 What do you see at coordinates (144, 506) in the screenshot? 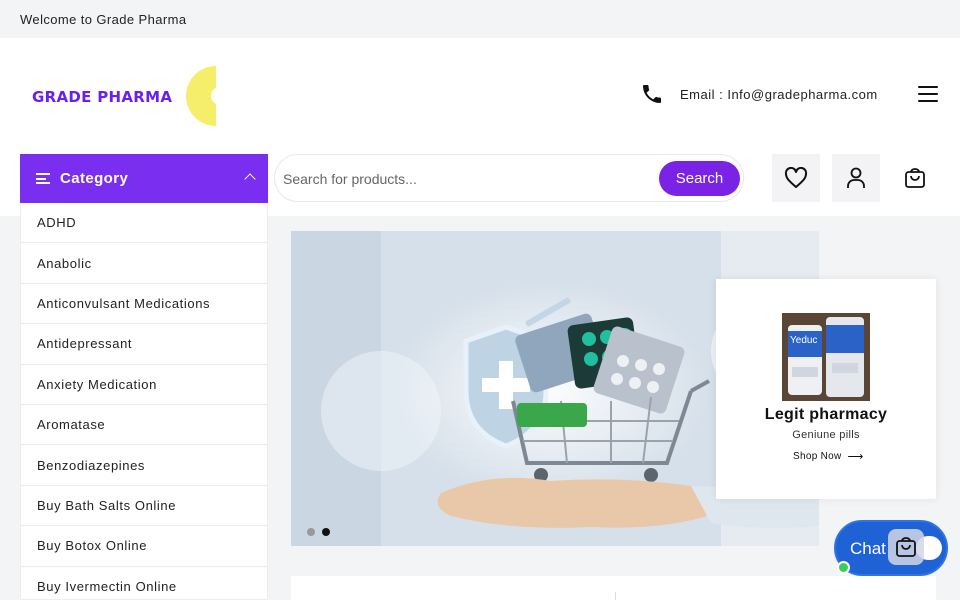
I see `category-item-bath-salts: Buy Bath Salts Online` at bounding box center [144, 506].